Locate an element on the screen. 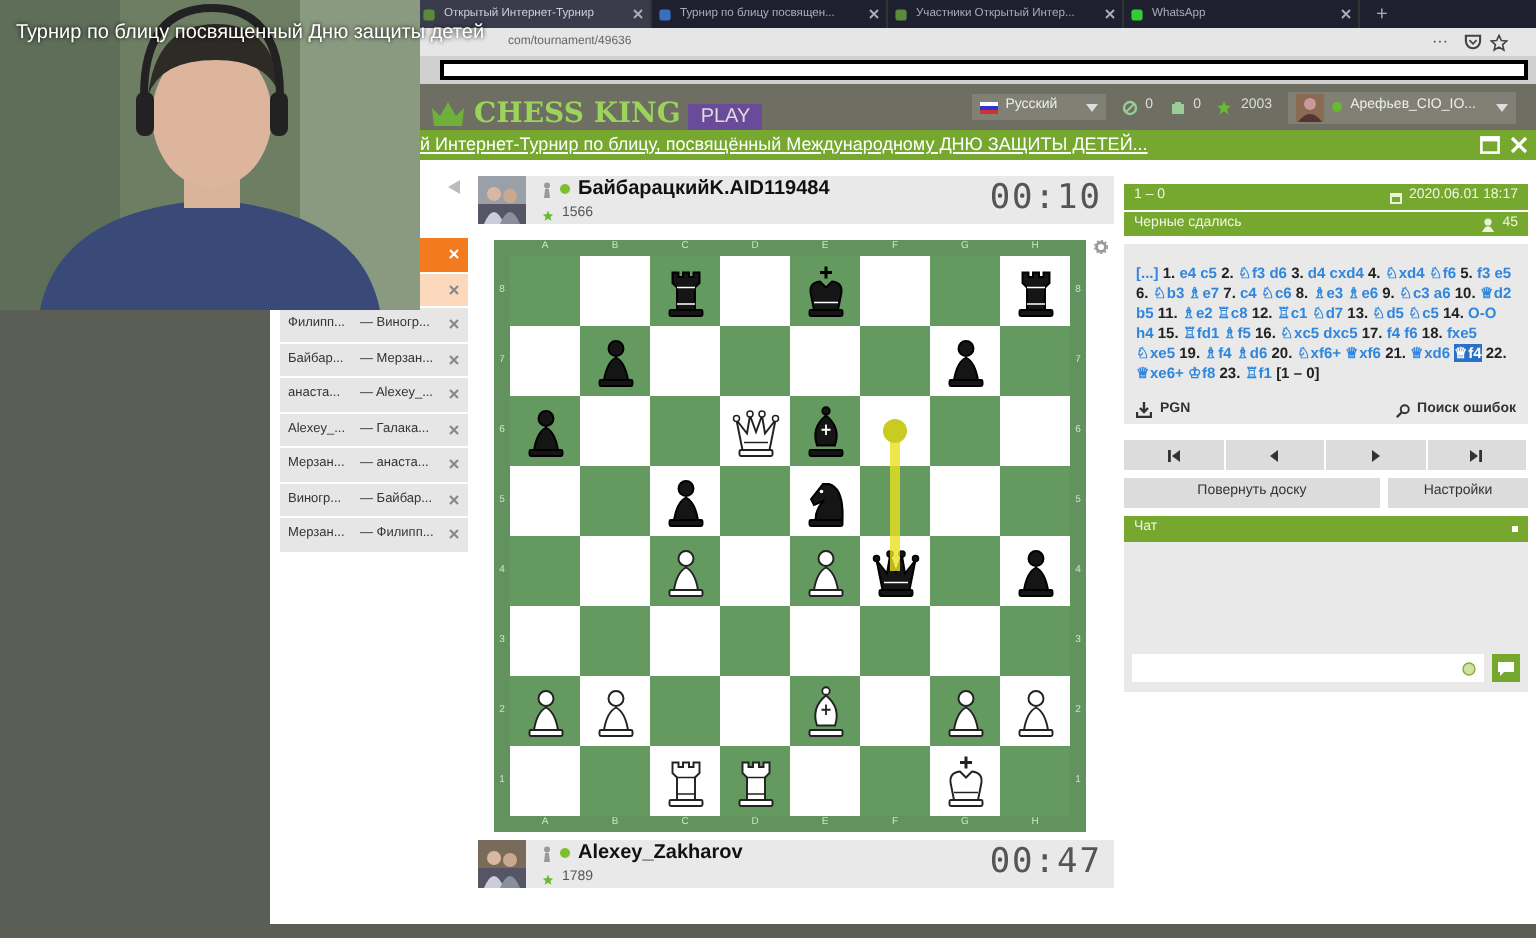 The width and height of the screenshot is (1536, 938). flag-icon is located at coordinates (988, 107).